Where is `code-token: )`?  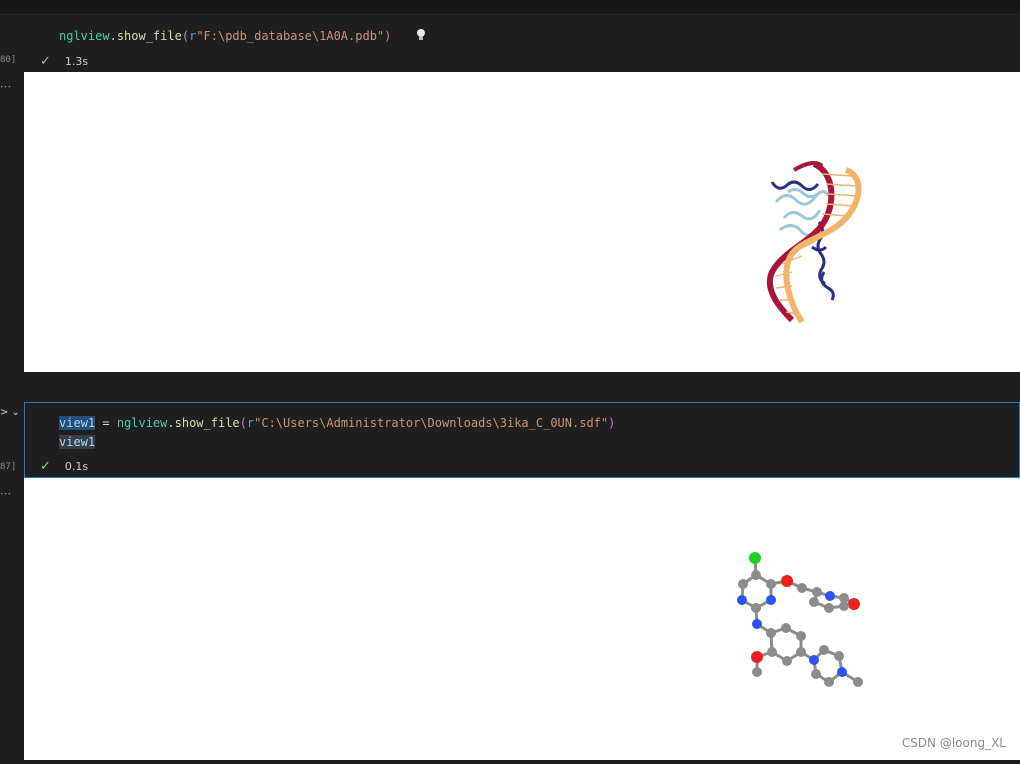 code-token: ) is located at coordinates (388, 36).